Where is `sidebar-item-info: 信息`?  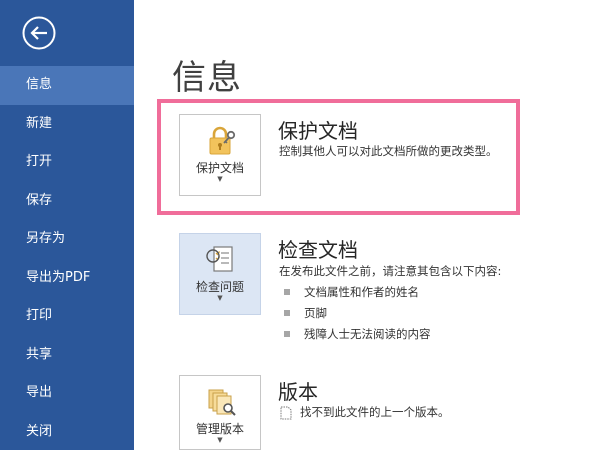 sidebar-item-info: 信息 is located at coordinates (67, 85).